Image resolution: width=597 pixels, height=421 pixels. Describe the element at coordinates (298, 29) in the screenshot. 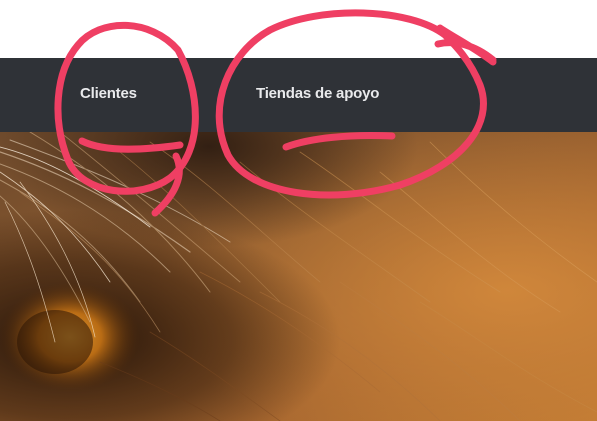

I see `top-white-bar` at that location.